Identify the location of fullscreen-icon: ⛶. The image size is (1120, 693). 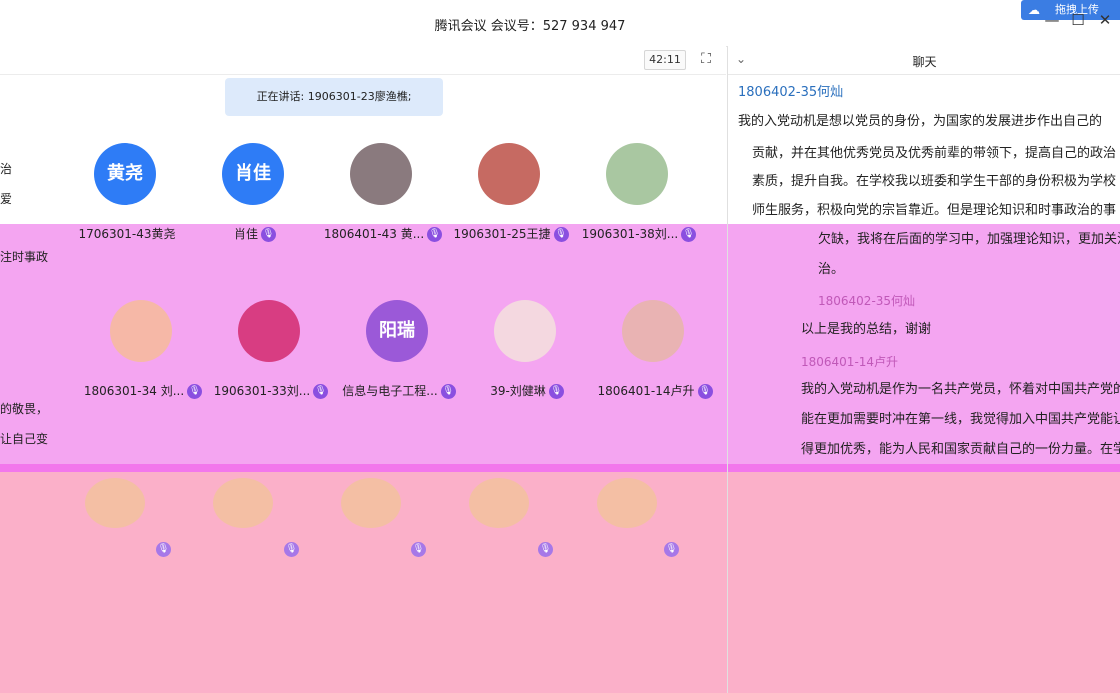
(706, 59).